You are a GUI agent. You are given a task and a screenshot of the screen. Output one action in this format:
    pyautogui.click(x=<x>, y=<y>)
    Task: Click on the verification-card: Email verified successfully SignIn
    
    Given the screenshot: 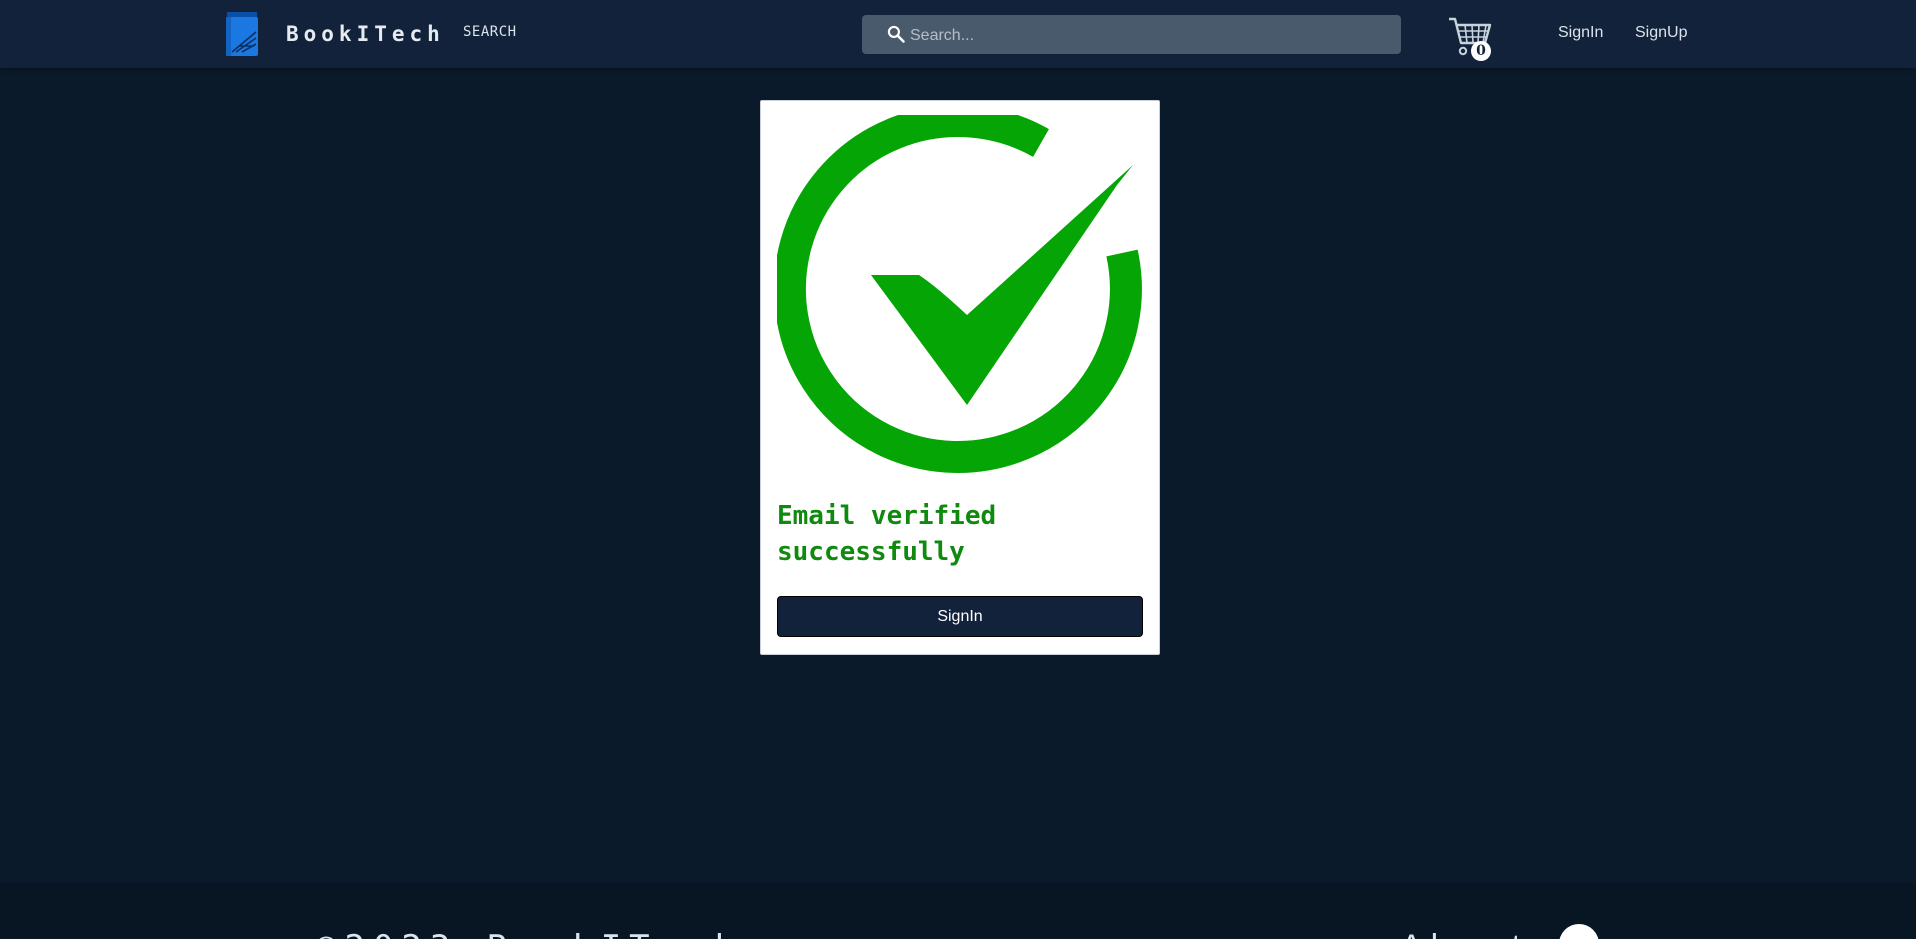 What is the action you would take?
    pyautogui.click(x=960, y=377)
    